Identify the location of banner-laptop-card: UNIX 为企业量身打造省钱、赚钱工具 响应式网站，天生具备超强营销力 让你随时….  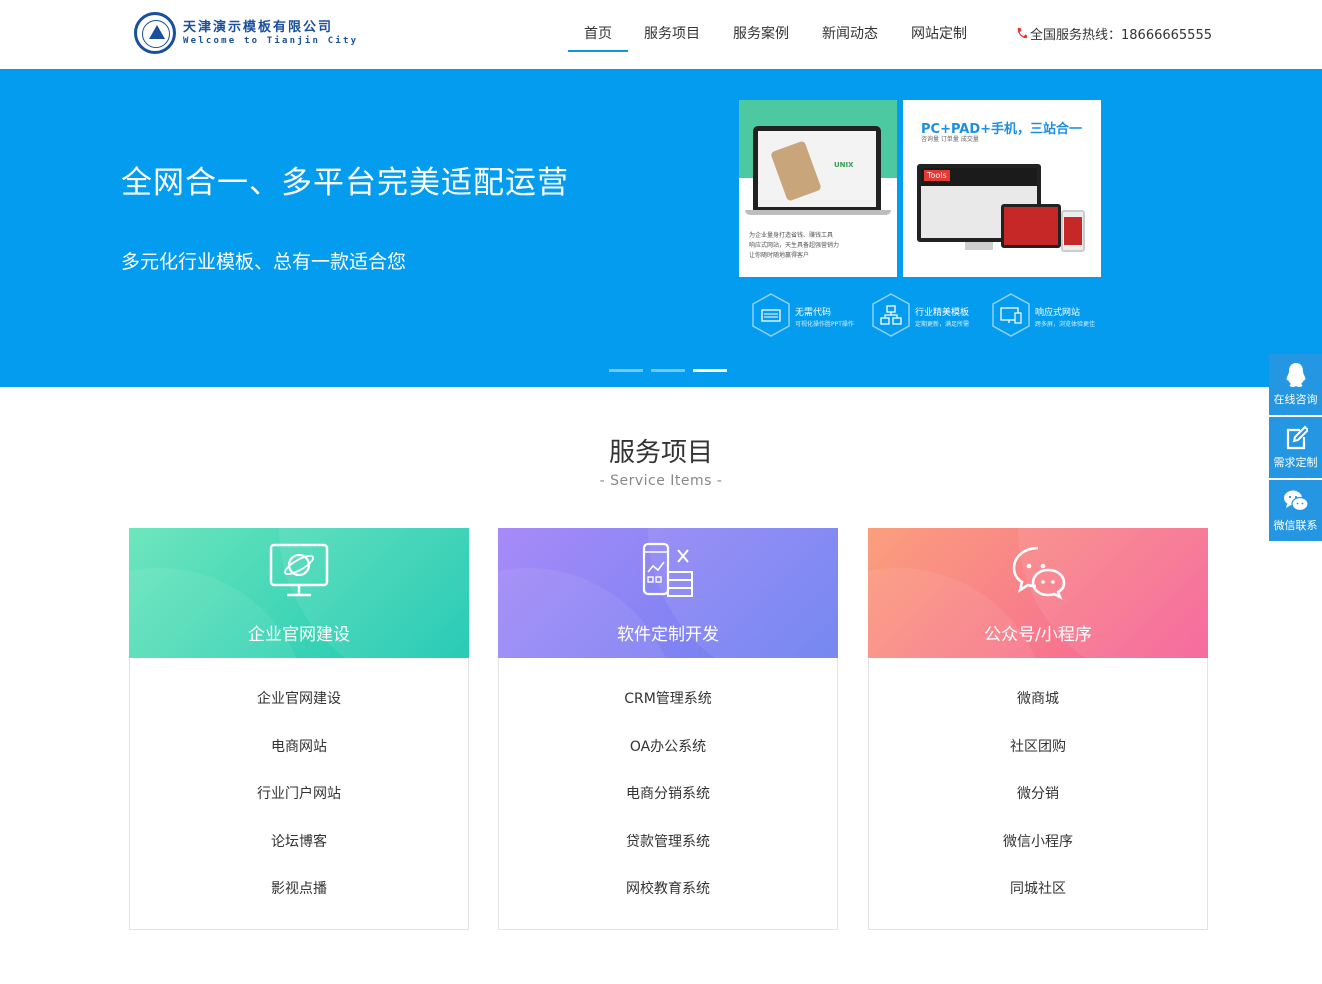
(818, 188).